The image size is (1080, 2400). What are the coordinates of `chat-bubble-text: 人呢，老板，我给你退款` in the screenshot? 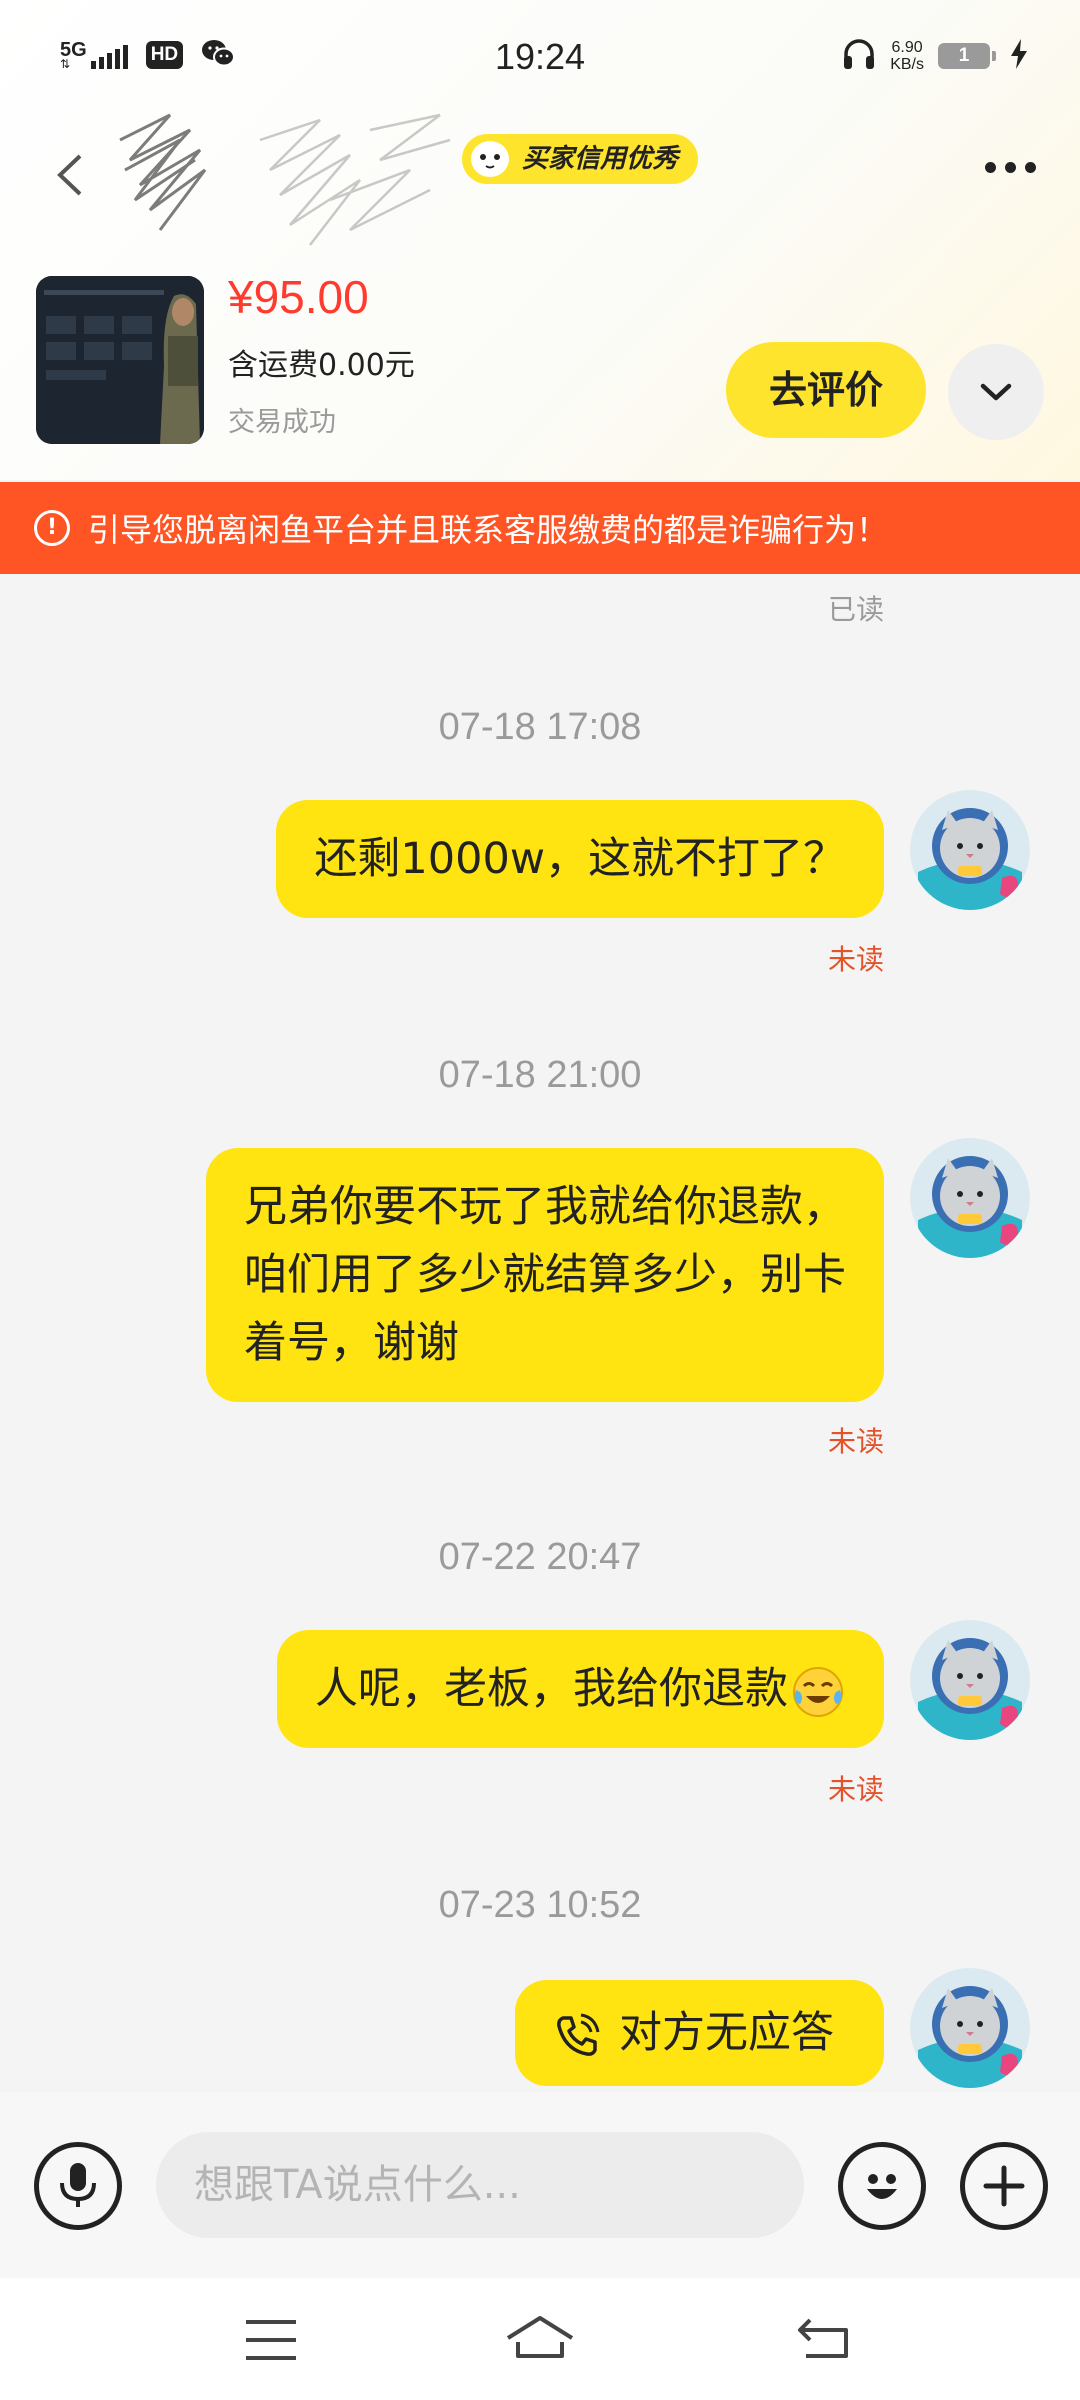 It's located at (551, 1689).